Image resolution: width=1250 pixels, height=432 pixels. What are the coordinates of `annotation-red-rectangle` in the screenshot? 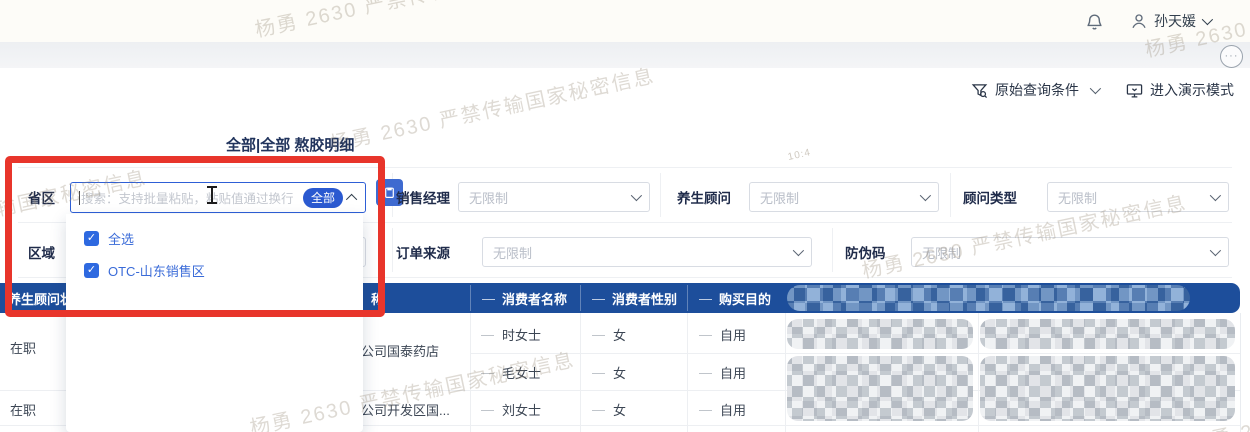 It's located at (195, 236).